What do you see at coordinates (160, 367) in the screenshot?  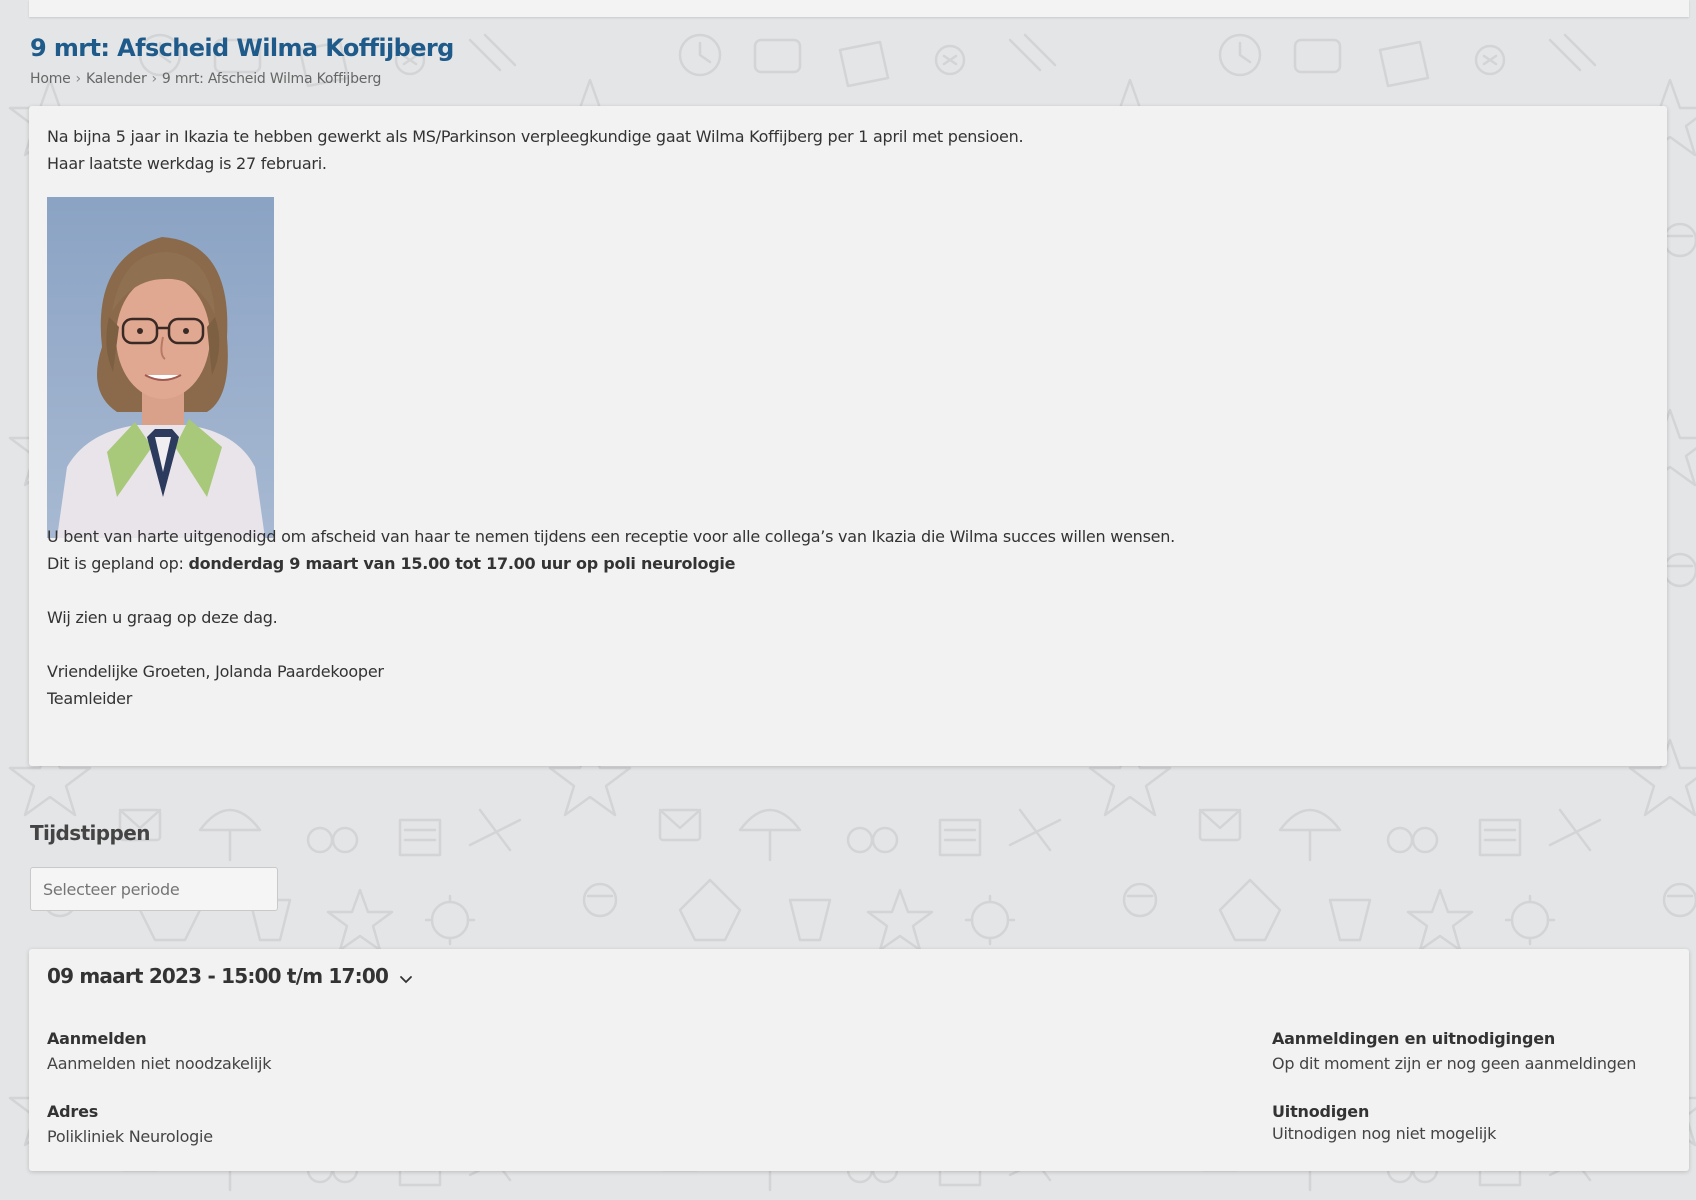 I see `portrait-photo` at bounding box center [160, 367].